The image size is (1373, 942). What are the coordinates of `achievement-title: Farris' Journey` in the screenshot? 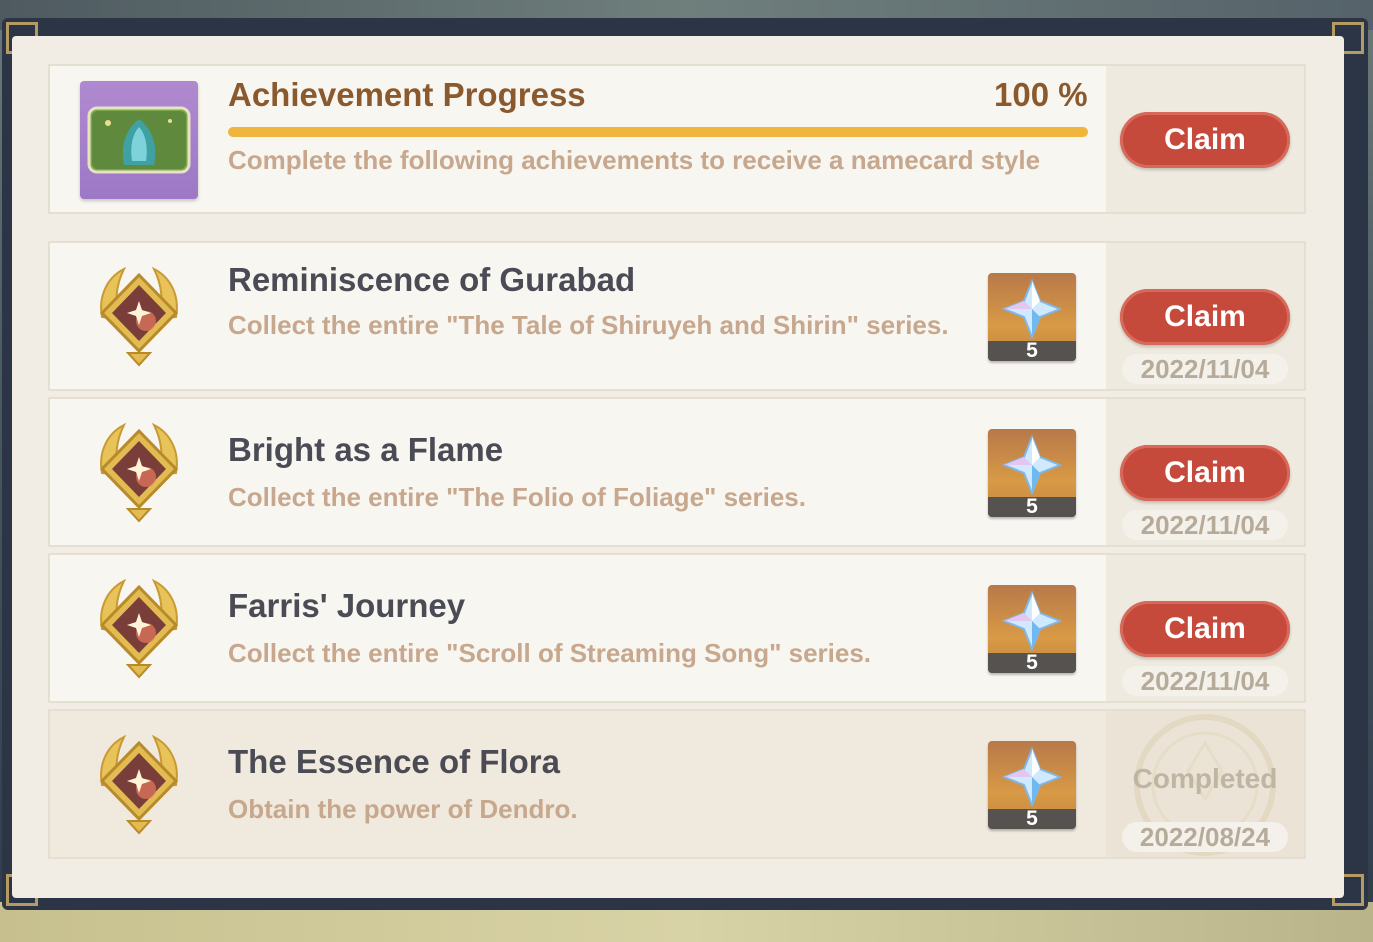 It's located at (347, 605).